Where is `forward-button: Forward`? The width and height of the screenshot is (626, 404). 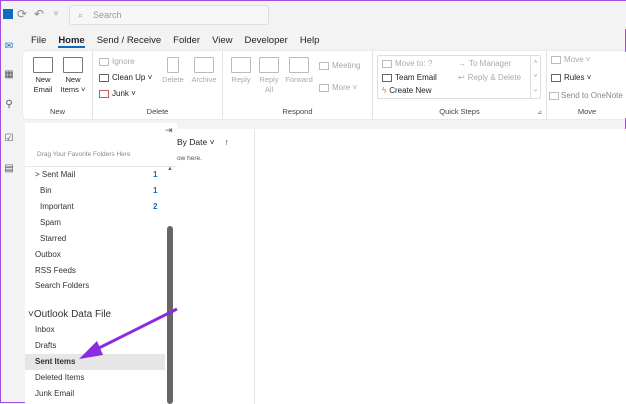 forward-button: Forward is located at coordinates (299, 71).